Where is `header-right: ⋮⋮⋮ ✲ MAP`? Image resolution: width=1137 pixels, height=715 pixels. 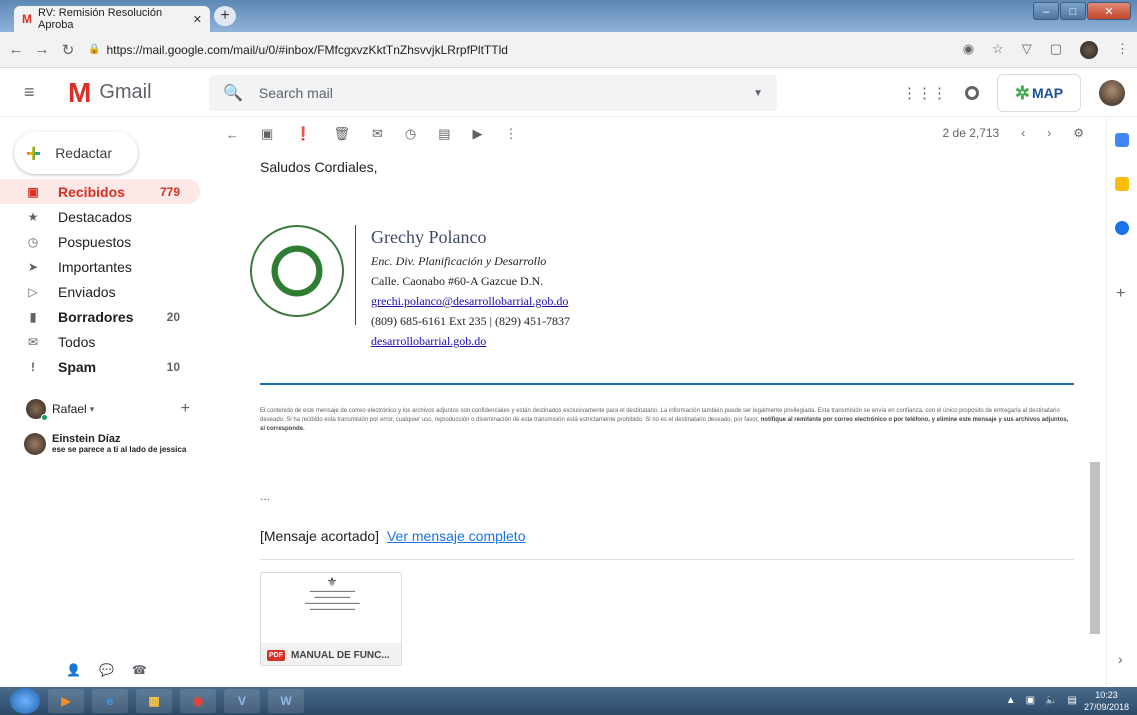 header-right: ⋮⋮⋮ ✲ MAP is located at coordinates (1013, 93).